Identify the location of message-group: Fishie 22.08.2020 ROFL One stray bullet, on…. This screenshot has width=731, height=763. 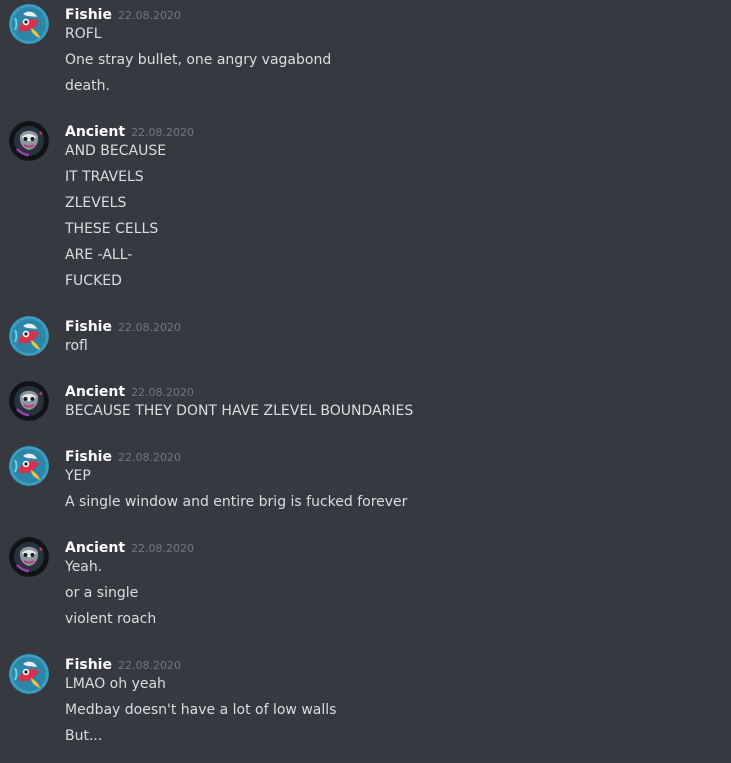
(365, 53).